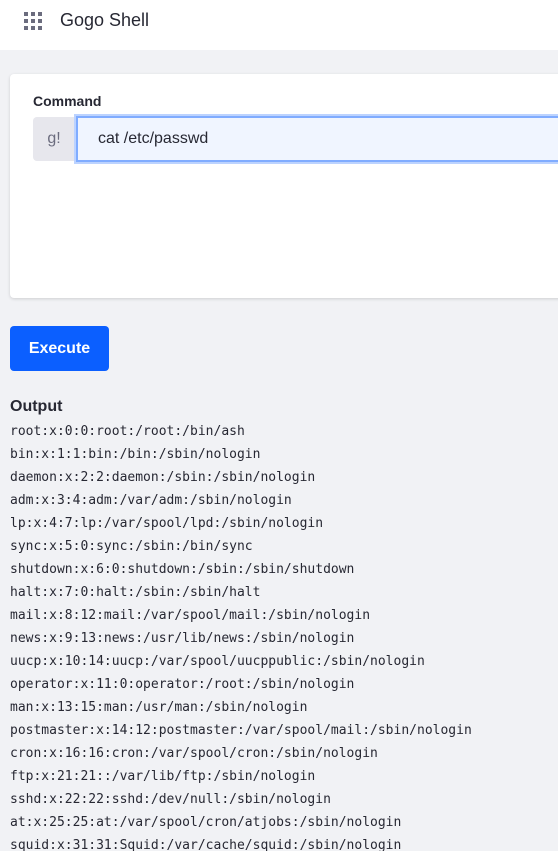 The width and height of the screenshot is (558, 851). Describe the element at coordinates (127, 431) in the screenshot. I see `output-line: root:x:0:0:root:/root:/bin/ash` at that location.